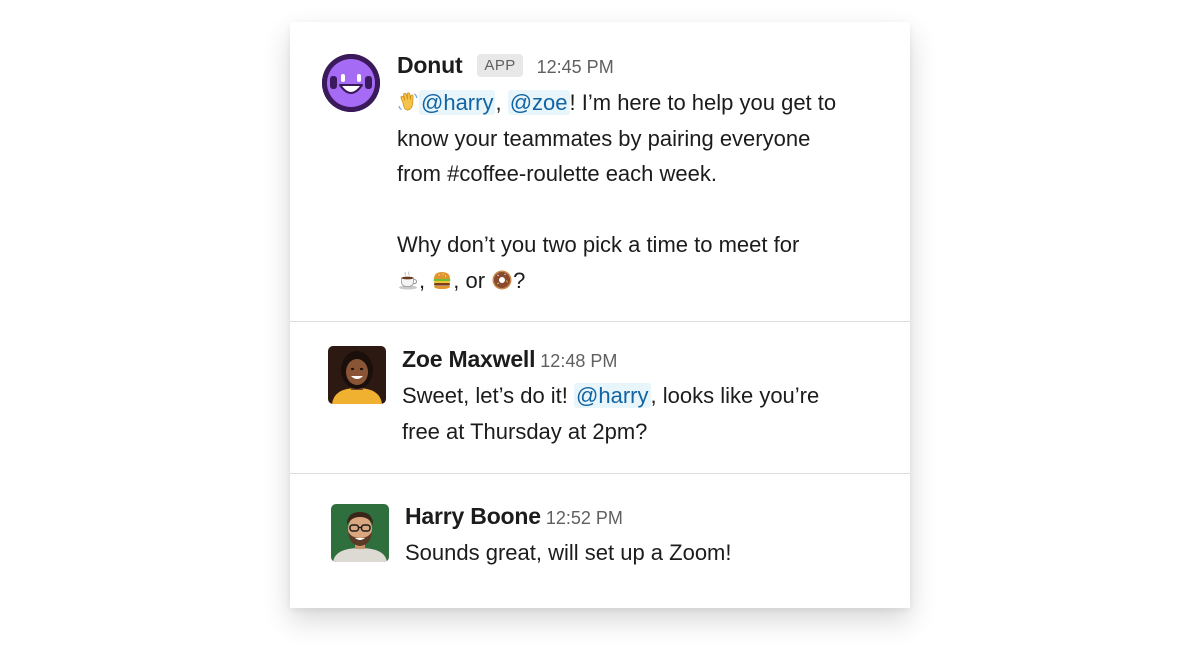  I want to click on coffee-emoji-icon, so click(408, 279).